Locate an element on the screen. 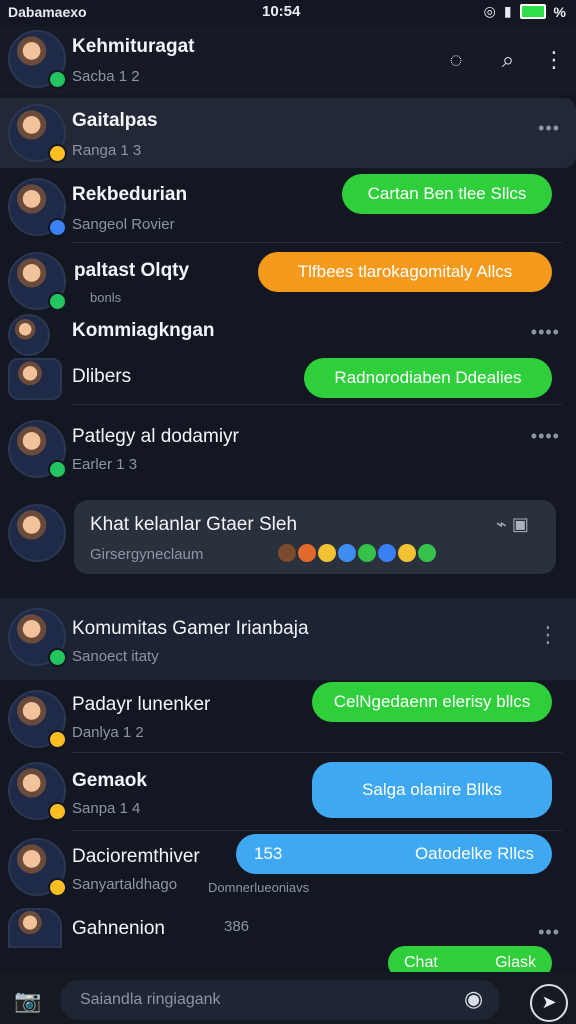 Image resolution: width=576 pixels, height=1024 pixels. emoji-strip is located at coordinates (356, 553).